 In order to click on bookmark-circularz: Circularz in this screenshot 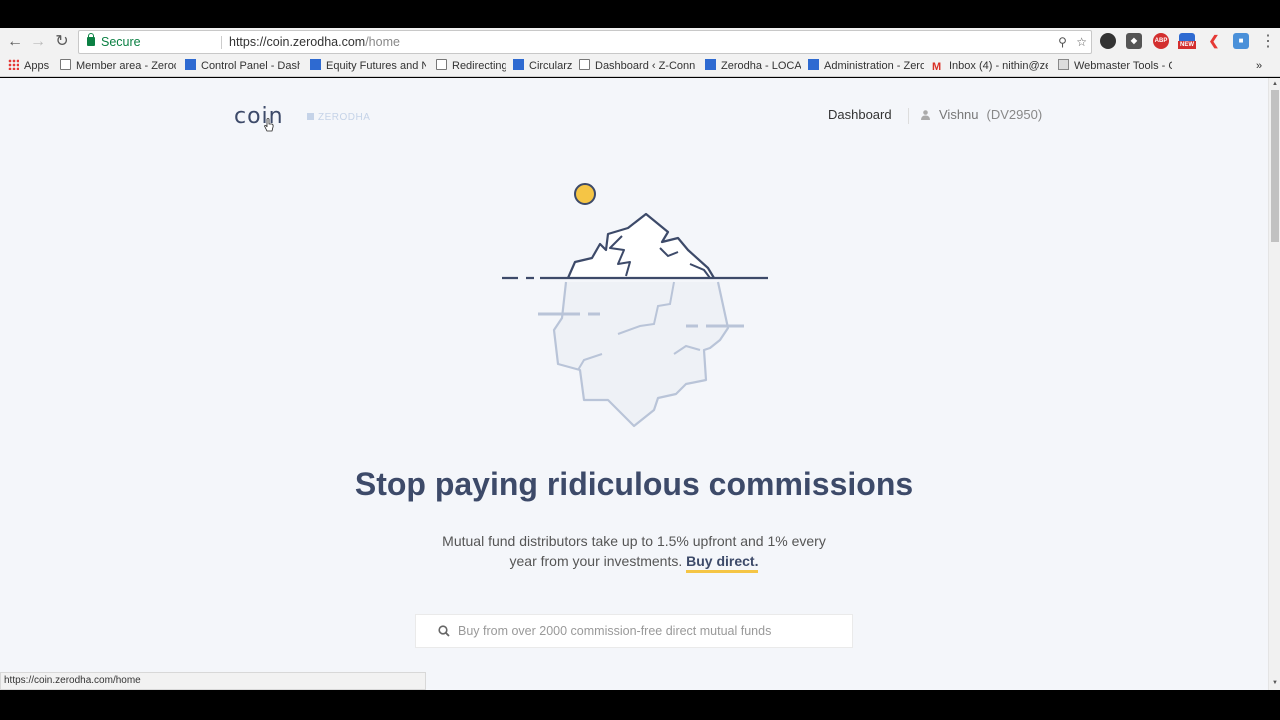, I will do `click(543, 66)`.